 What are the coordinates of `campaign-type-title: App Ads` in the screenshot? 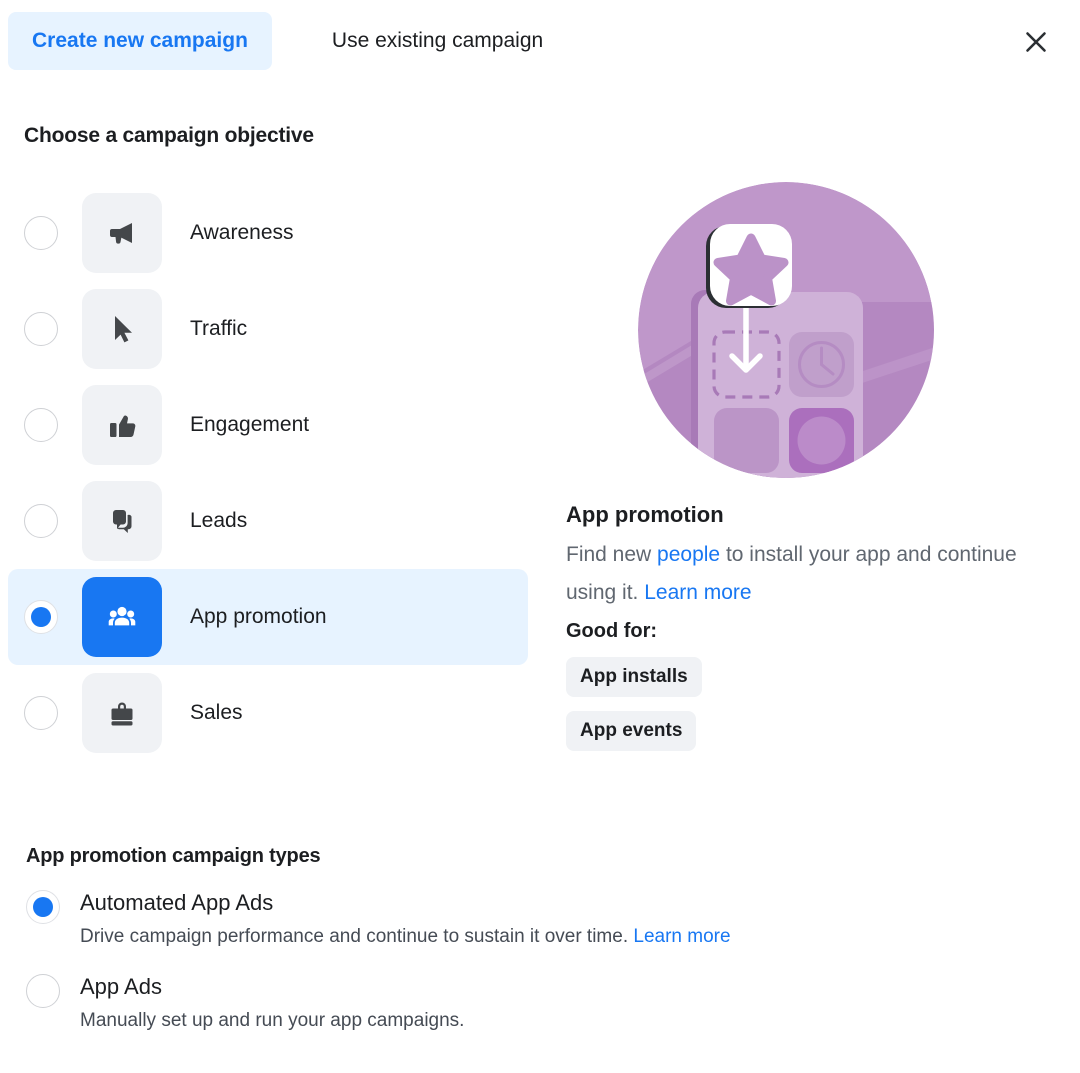 It's located at (121, 986).